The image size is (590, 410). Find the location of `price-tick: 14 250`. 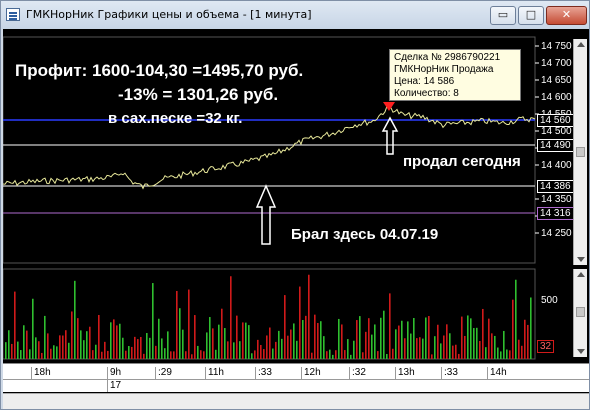

price-tick: 14 250 is located at coordinates (556, 233).